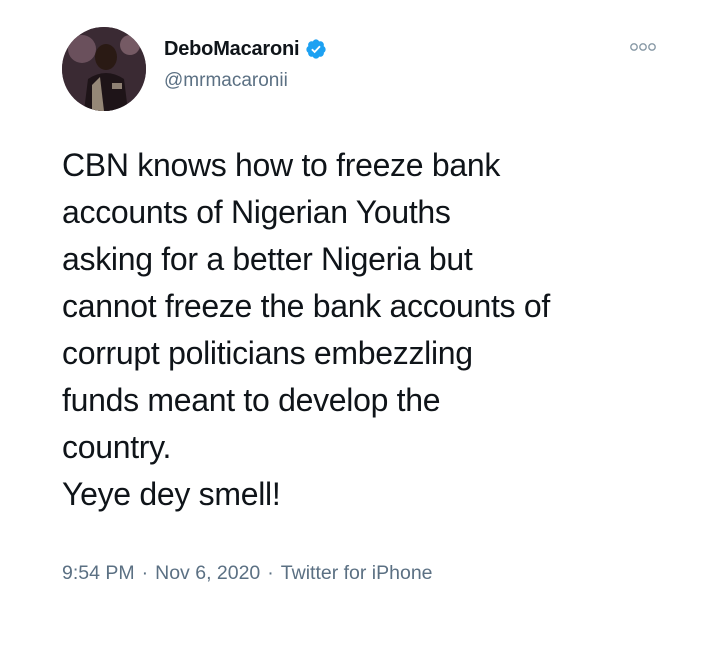 This screenshot has height=647, width=720. What do you see at coordinates (357, 573) in the screenshot?
I see `tweet-source: Twitter for iPhone` at bounding box center [357, 573].